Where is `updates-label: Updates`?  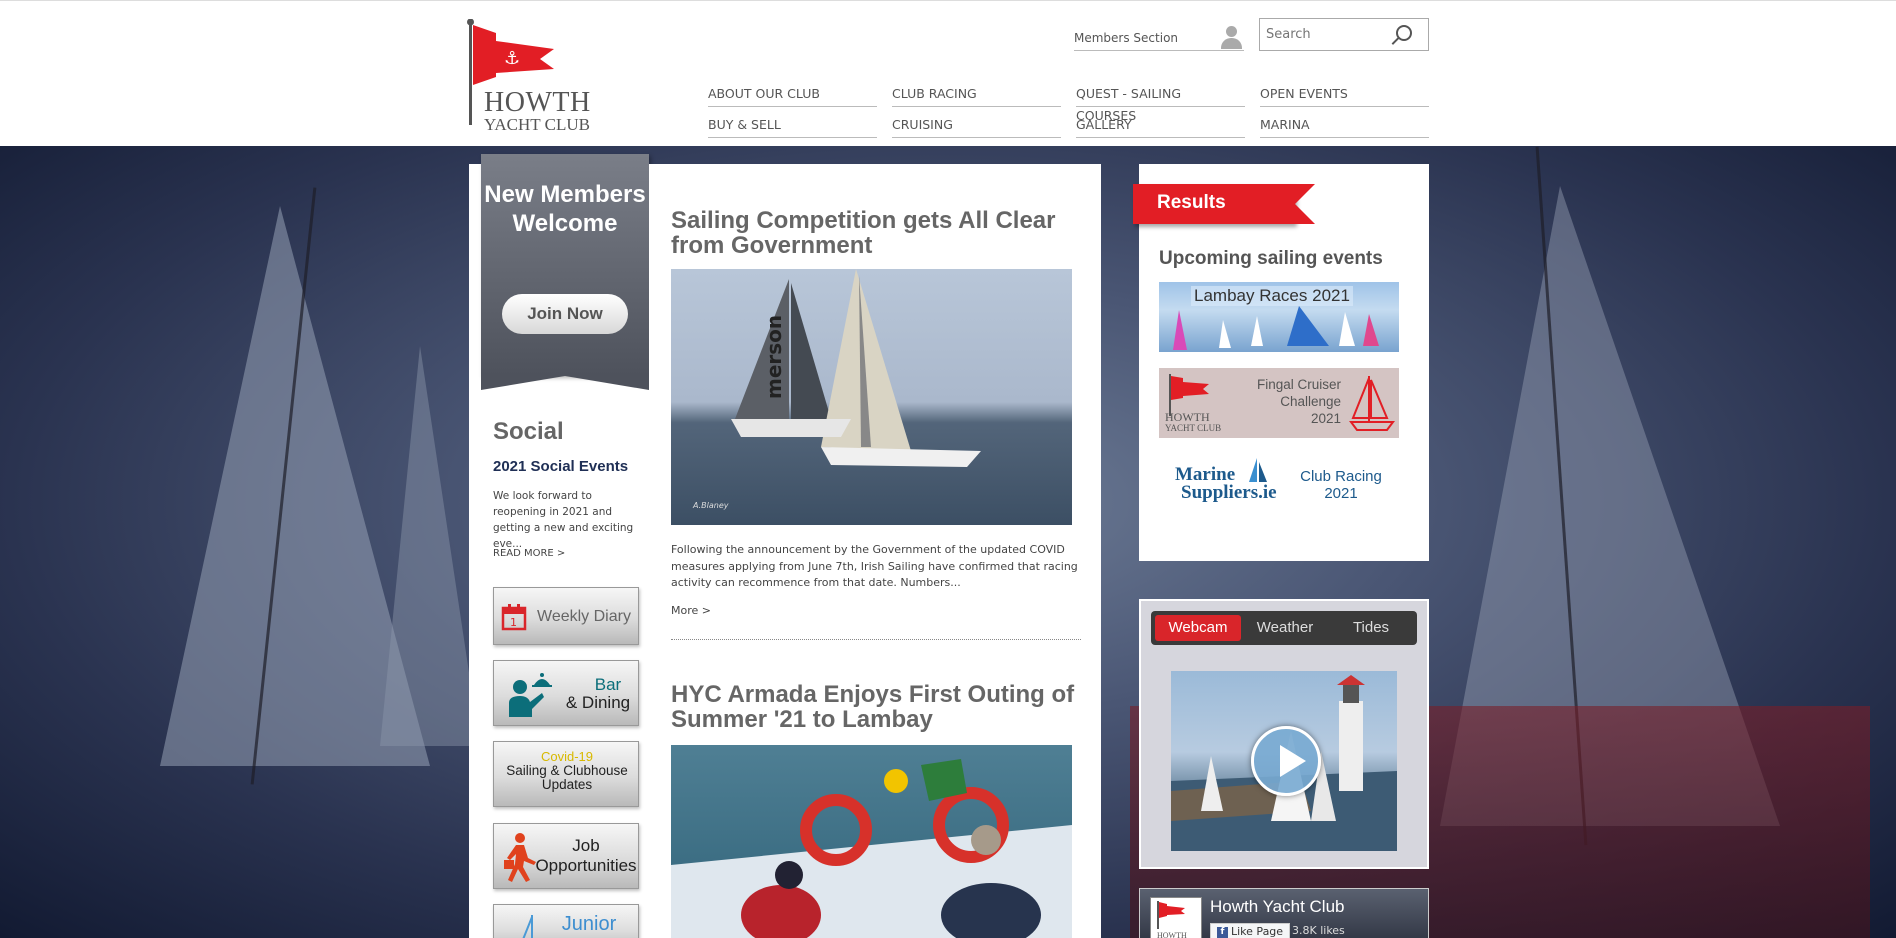 updates-label: Updates is located at coordinates (567, 784).